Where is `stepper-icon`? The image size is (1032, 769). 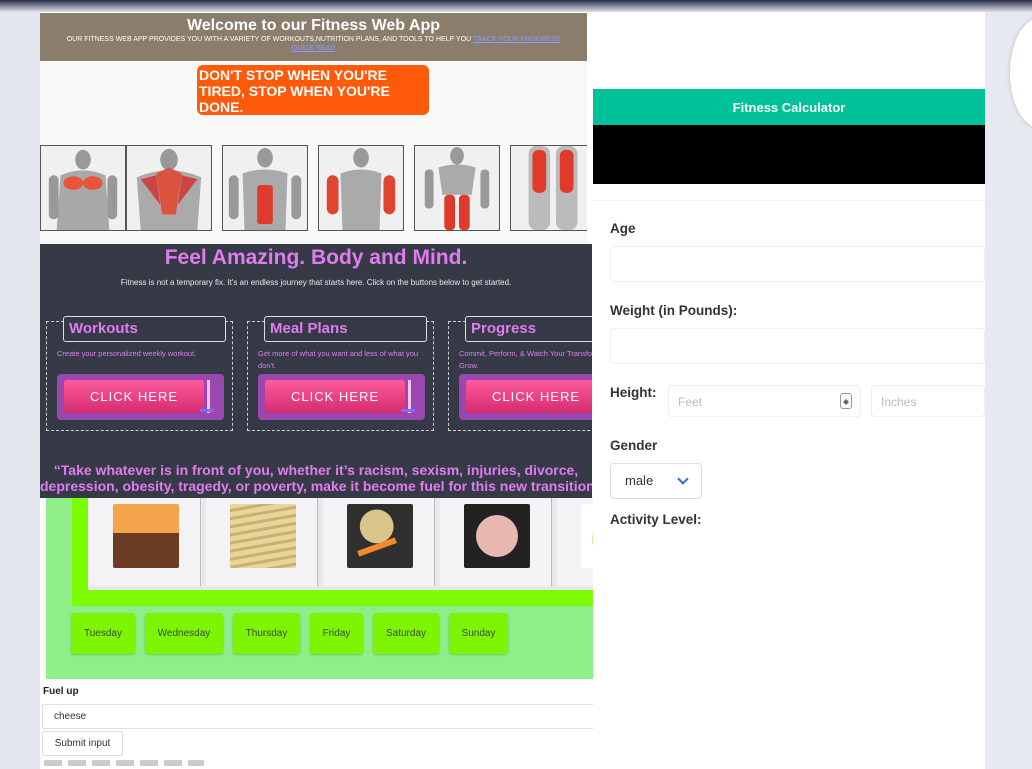 stepper-icon is located at coordinates (846, 401).